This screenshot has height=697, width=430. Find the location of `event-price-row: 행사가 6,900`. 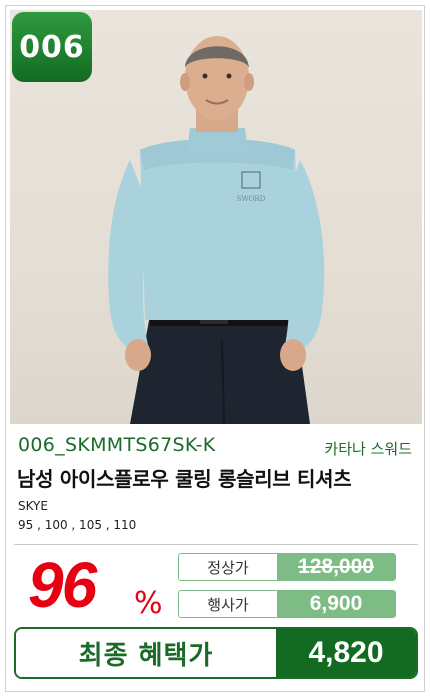

event-price-row: 행사가 6,900 is located at coordinates (287, 604).